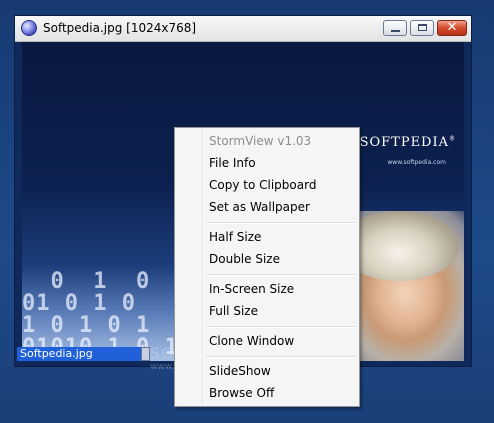 This screenshot has height=423, width=494. Describe the element at coordinates (232, 163) in the screenshot. I see `menu-item-file-info: File Info` at that location.